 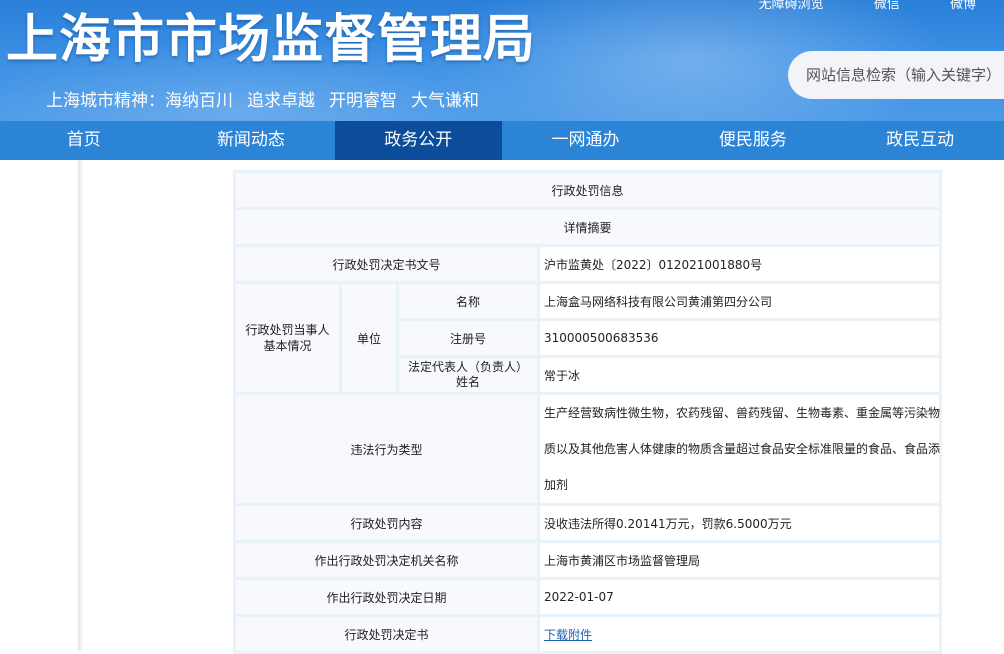 I want to click on reg-number-value: 310000500683536, so click(x=739, y=338).